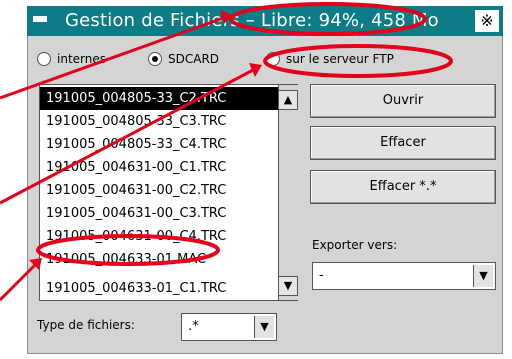 The height and width of the screenshot is (359, 512). What do you see at coordinates (403, 143) in the screenshot?
I see `delete-button: Effacer` at bounding box center [403, 143].